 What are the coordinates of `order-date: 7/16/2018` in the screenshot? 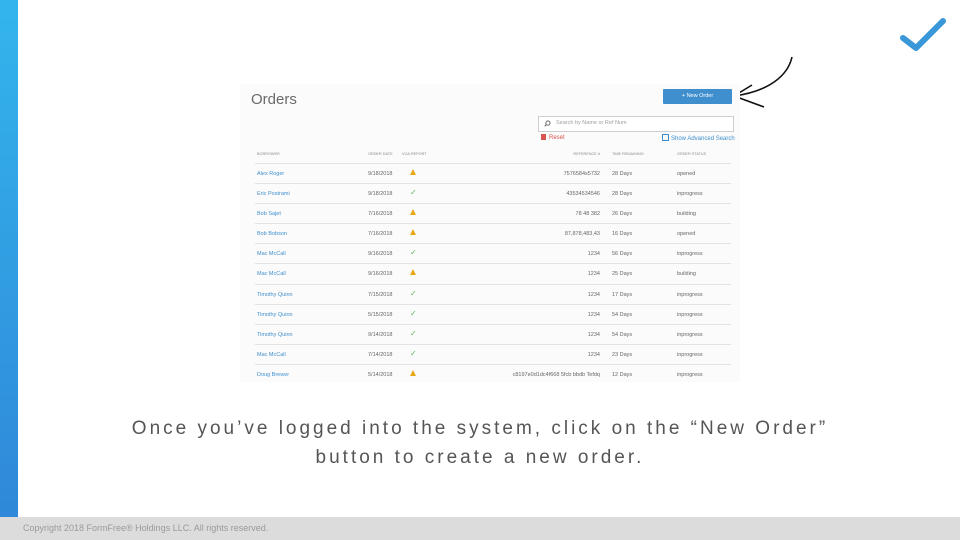 It's located at (380, 214).